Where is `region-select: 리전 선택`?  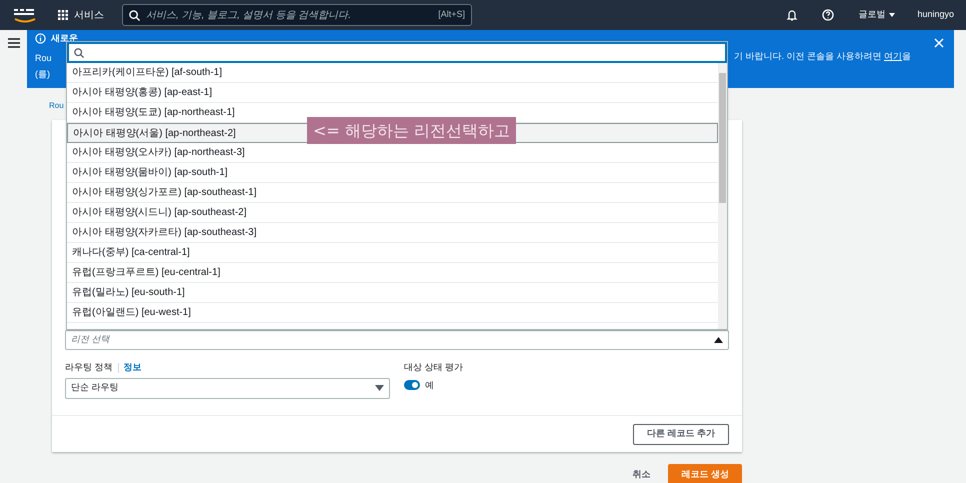 region-select: 리전 선택 is located at coordinates (397, 340).